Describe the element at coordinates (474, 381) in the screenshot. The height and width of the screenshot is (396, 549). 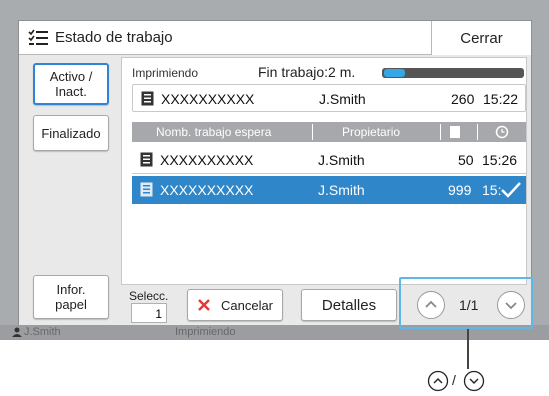
I see `chevron-down-icon` at that location.